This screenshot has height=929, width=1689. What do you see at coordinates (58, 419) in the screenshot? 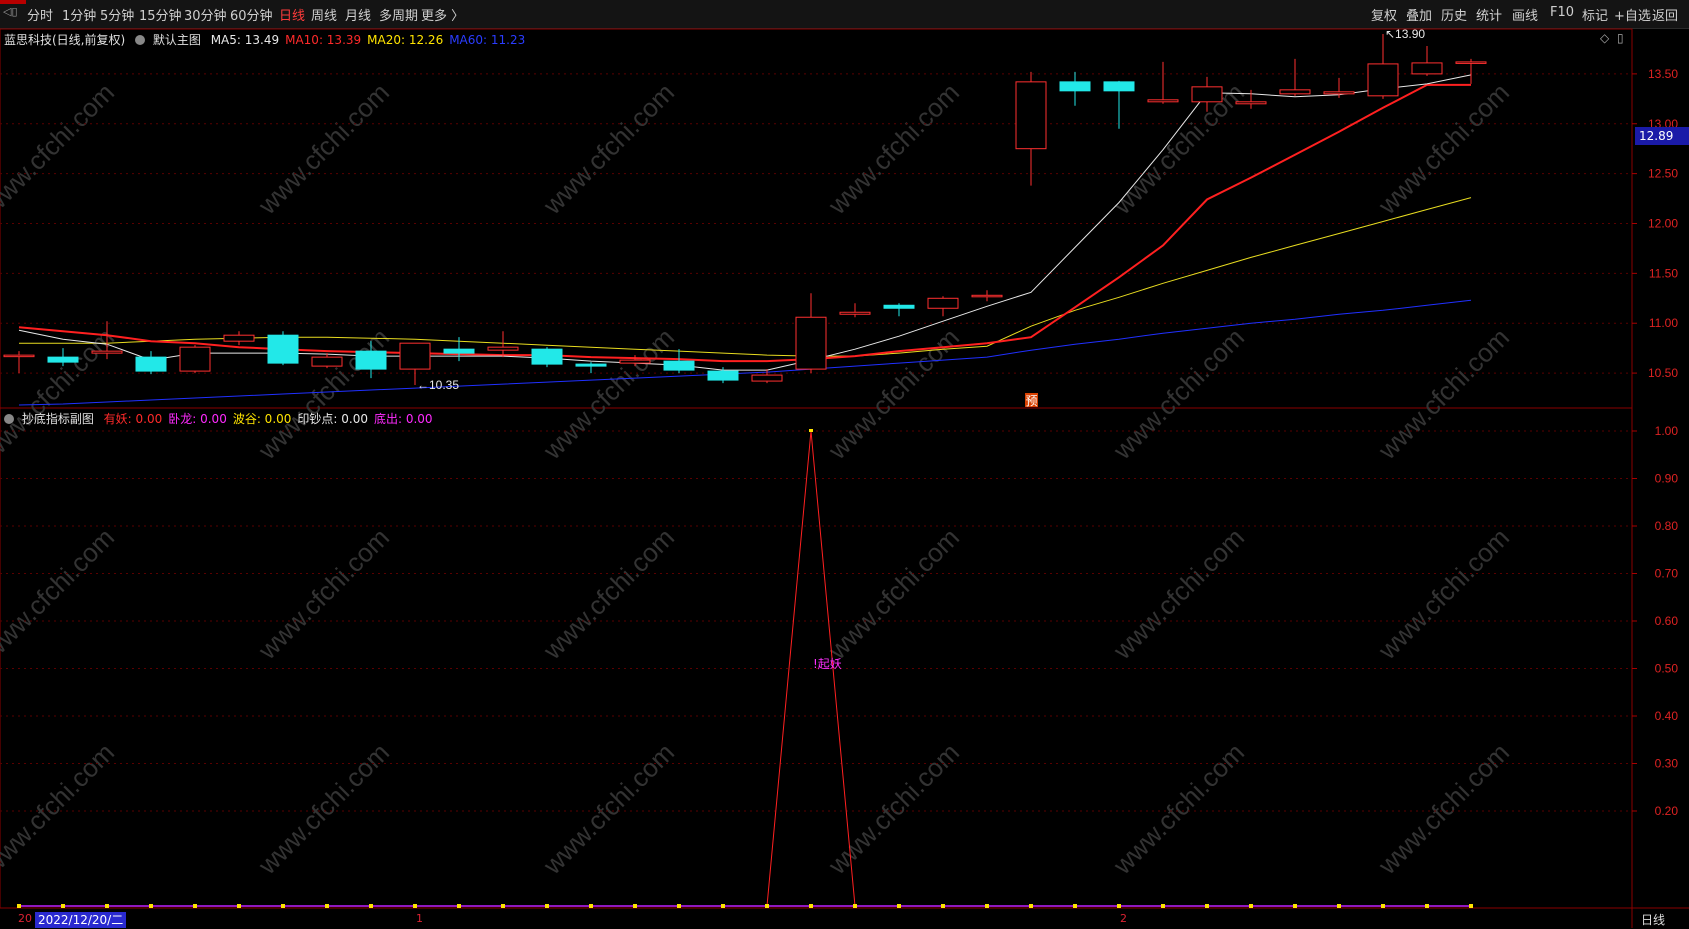
I see `indicator-name: 抄底指标副图` at bounding box center [58, 419].